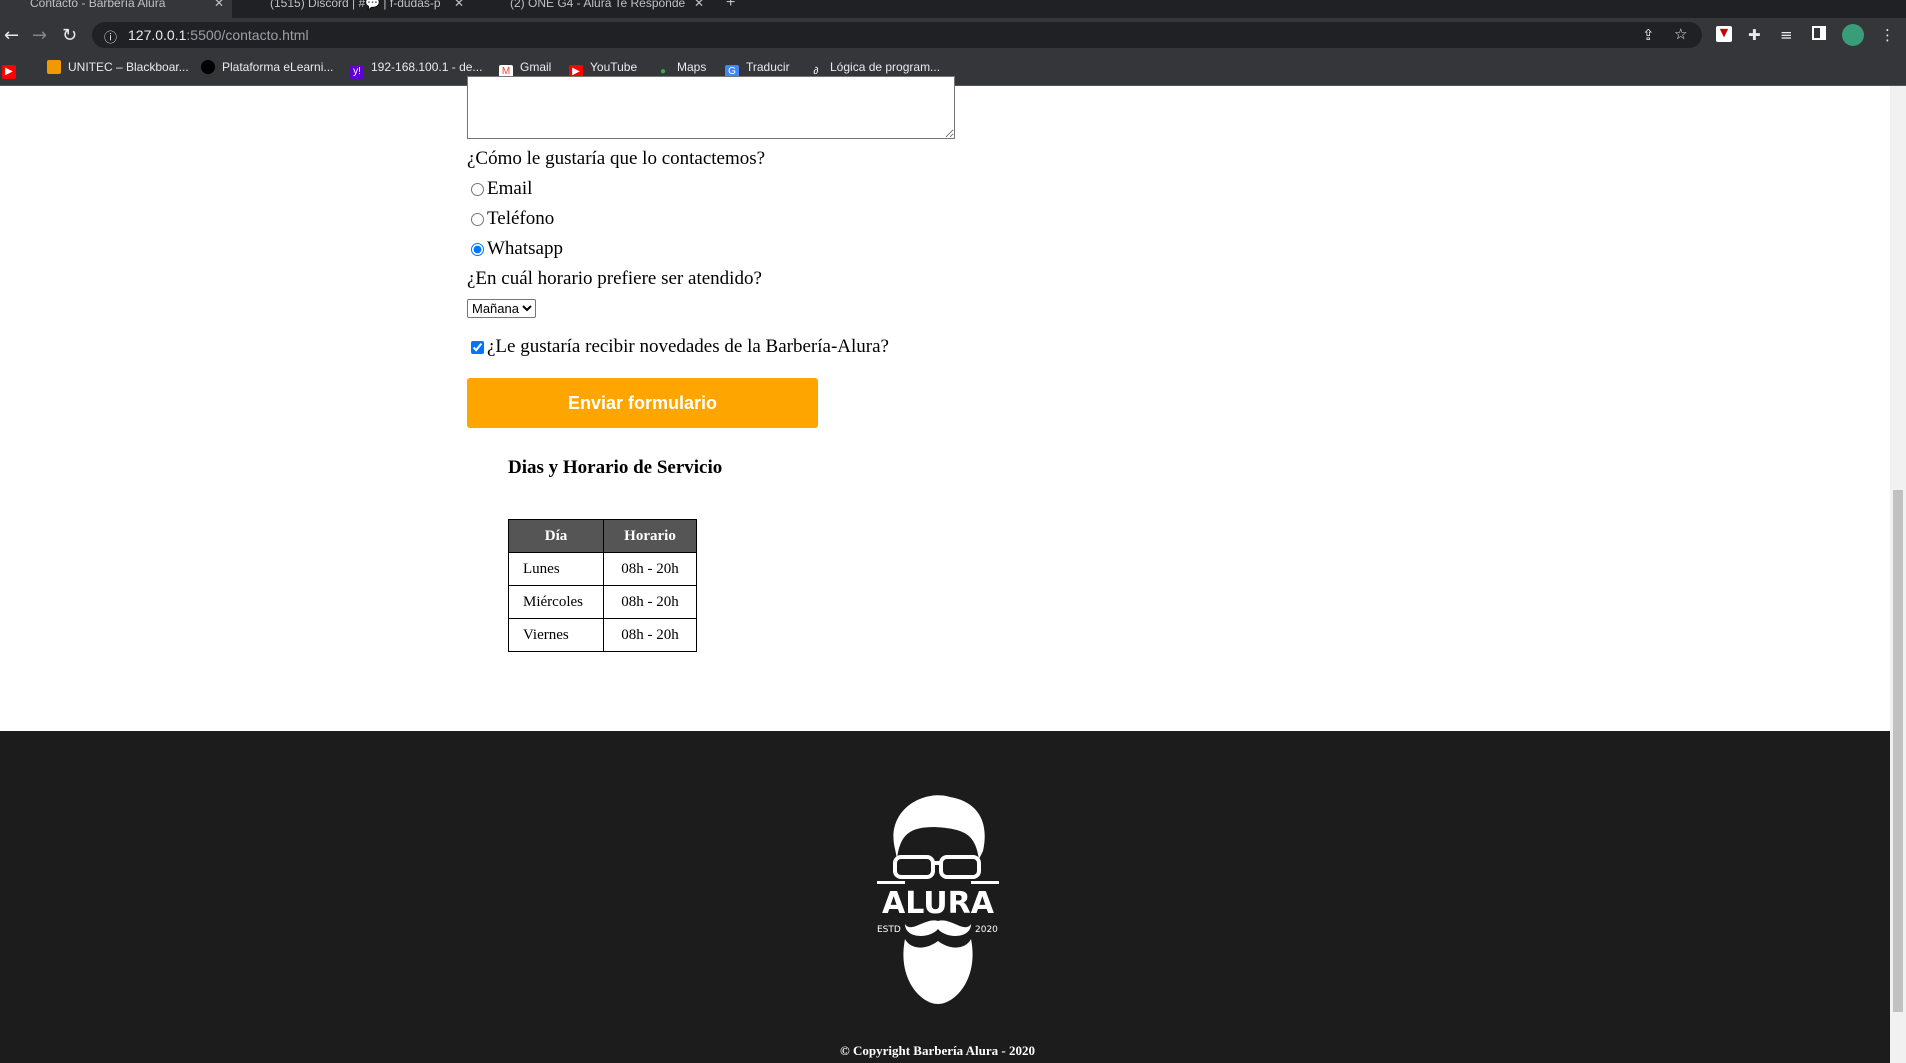 The height and width of the screenshot is (1063, 1906). Describe the element at coordinates (642, 403) in the screenshot. I see `submit-button: Enviar formulario` at that location.